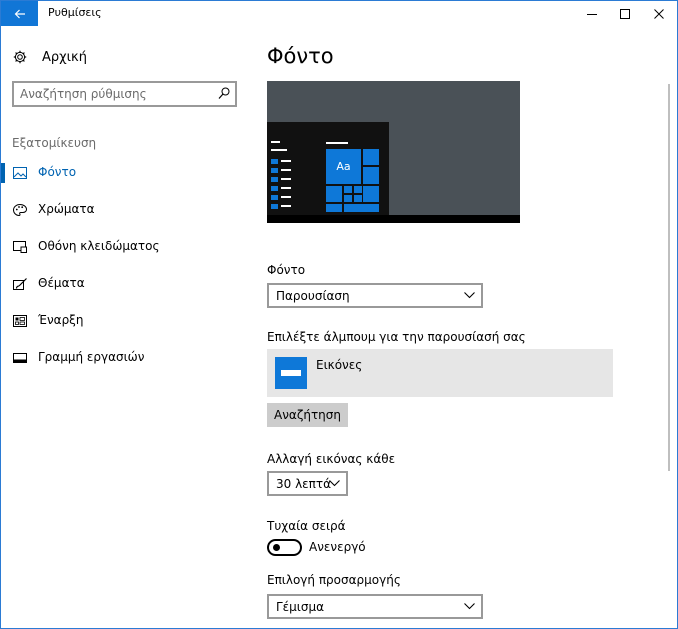 The height and width of the screenshot is (629, 678). What do you see at coordinates (440, 373) in the screenshot?
I see `album-item: Εικόνες` at bounding box center [440, 373].